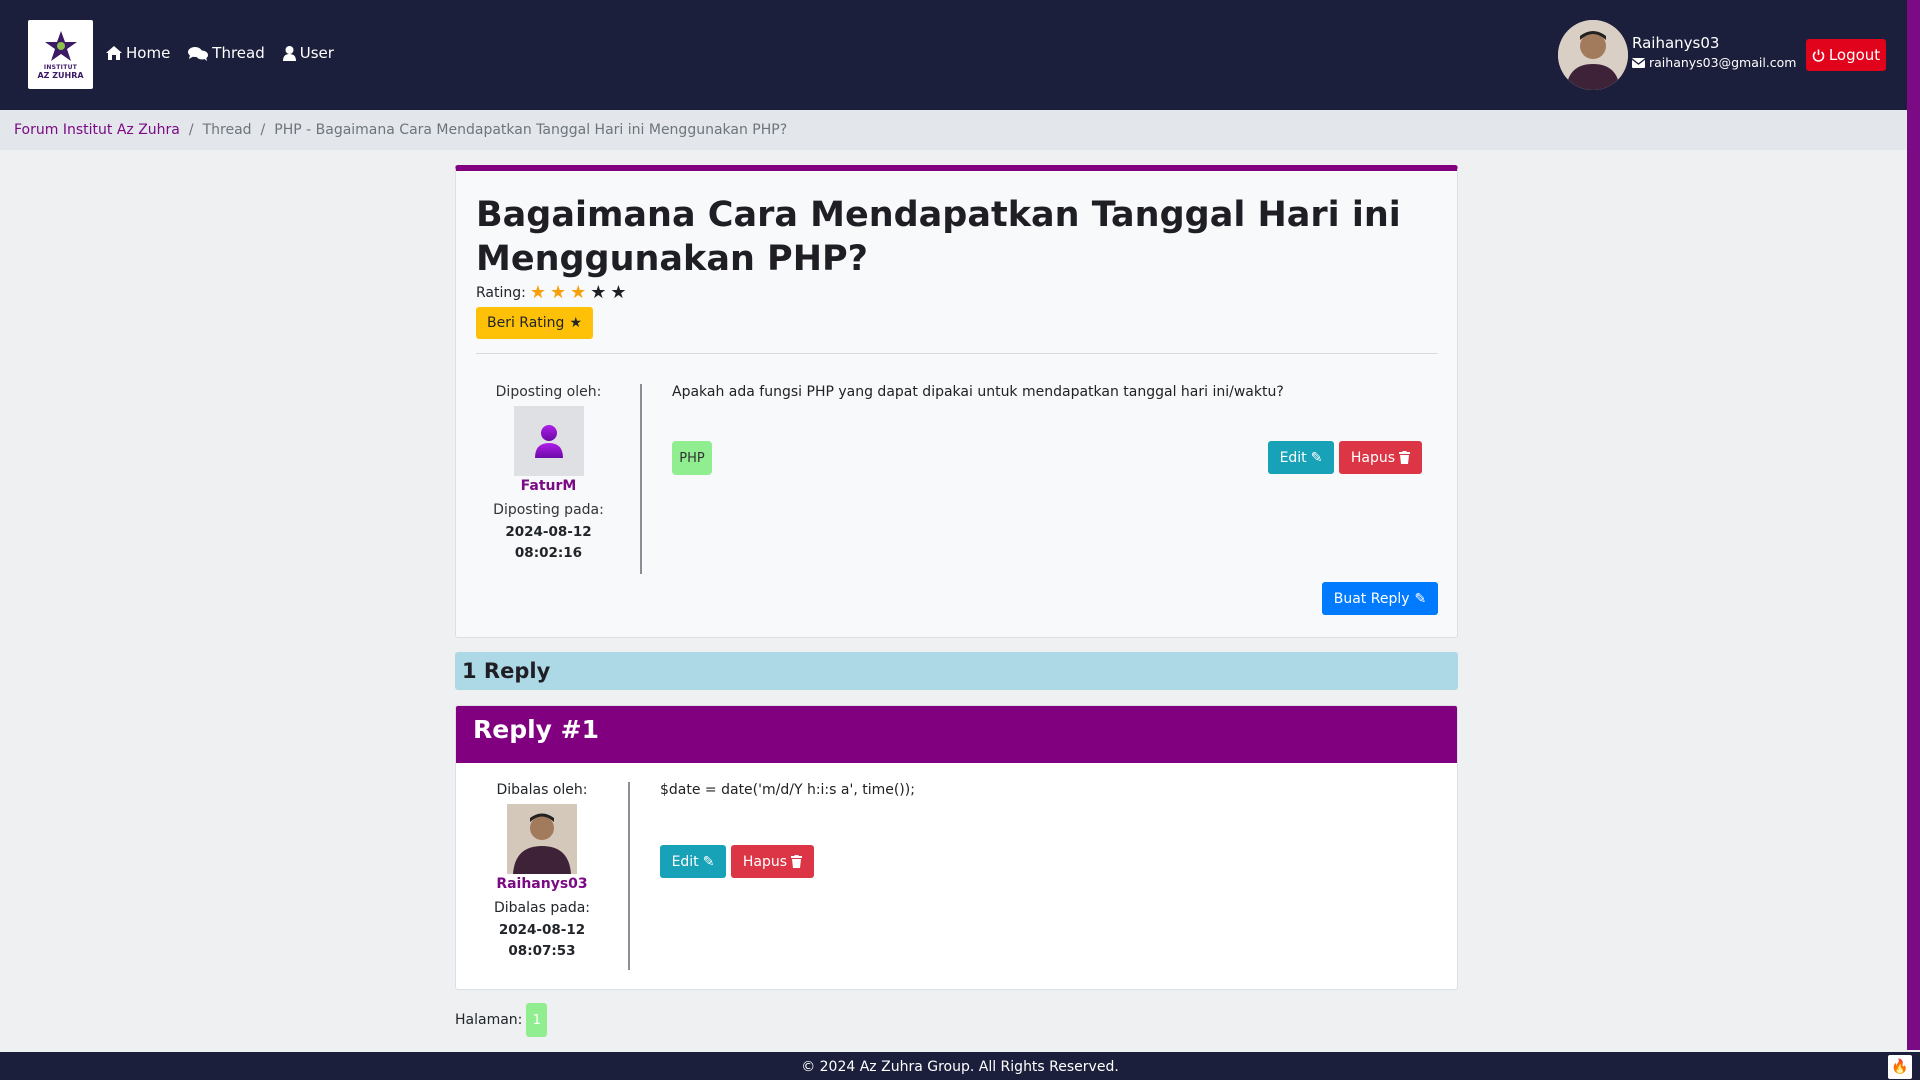 This screenshot has height=1080, width=1920. Describe the element at coordinates (542, 951) in the screenshot. I see `replied-time: 08:07:53` at that location.